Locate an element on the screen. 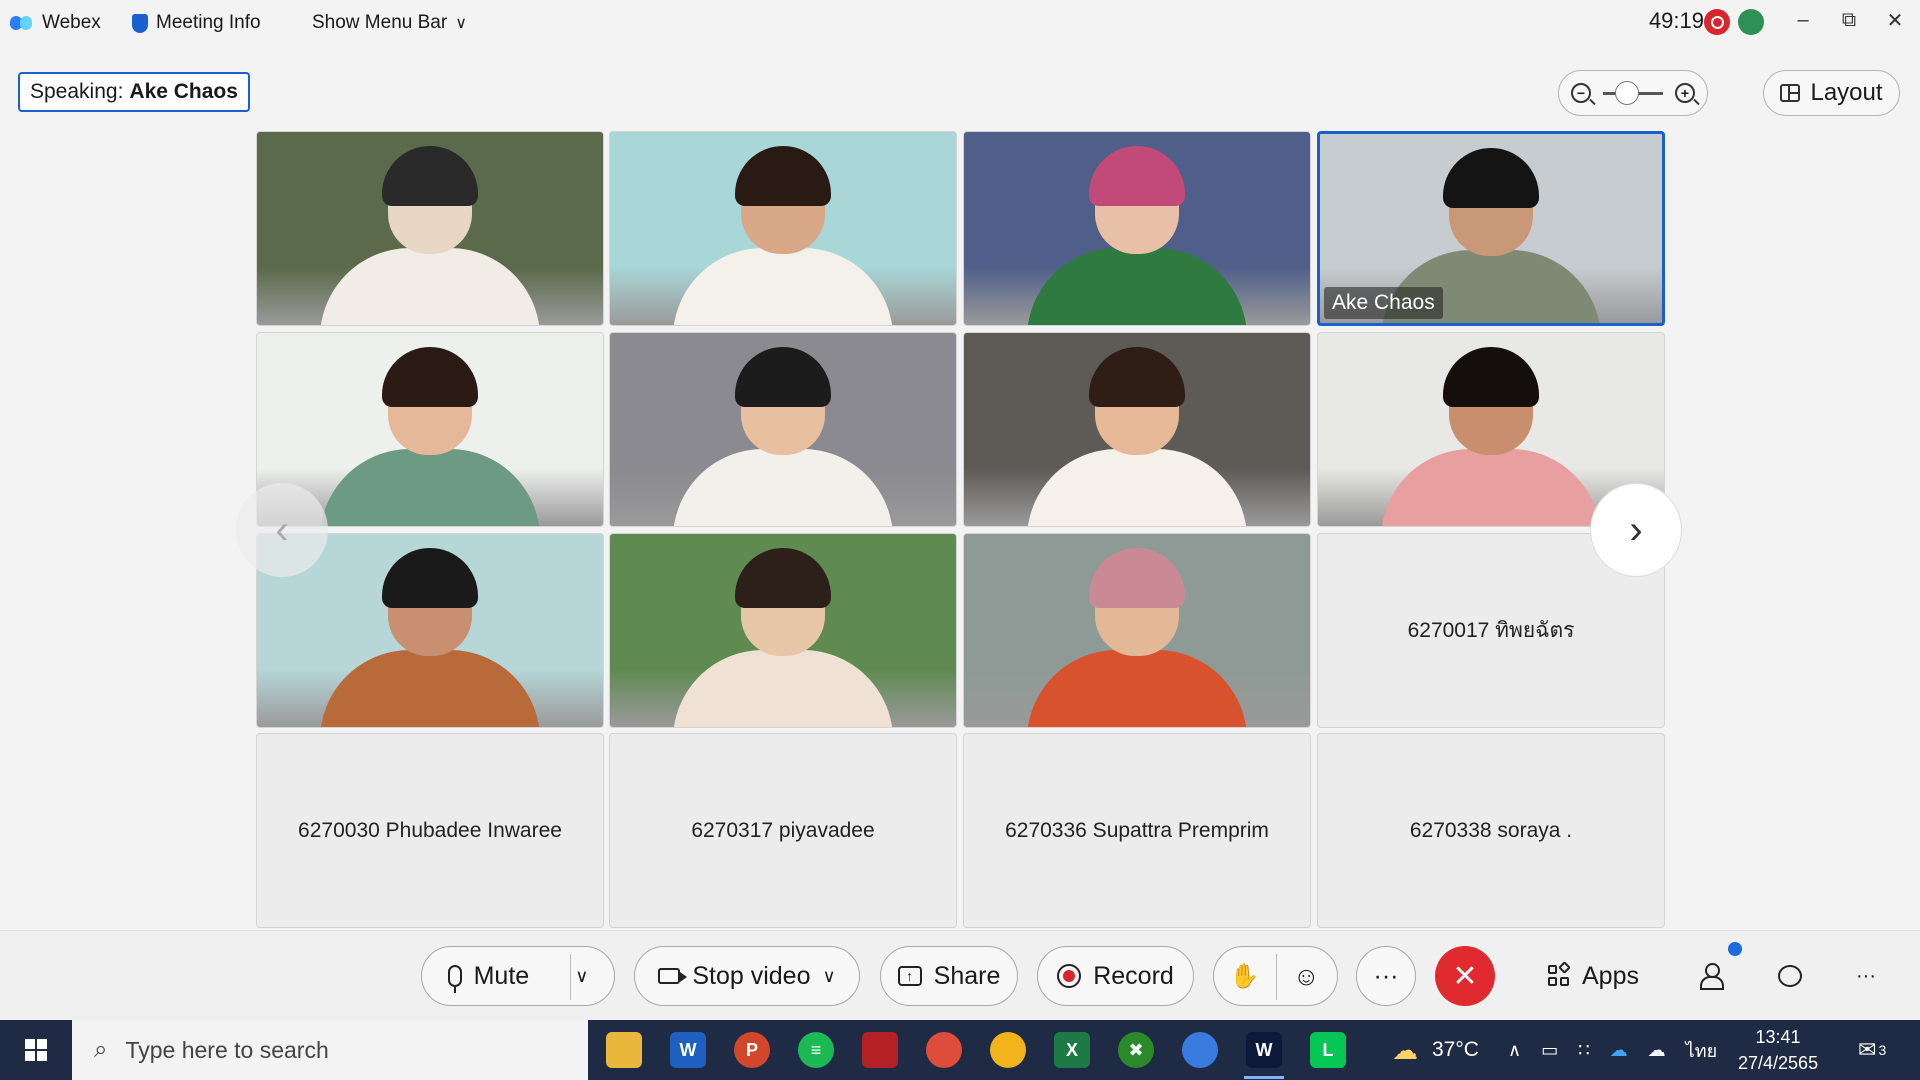  apps-button: Apps is located at coordinates (1593, 976).